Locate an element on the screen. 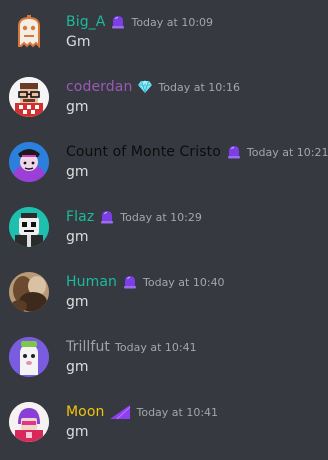 Image resolution: width=328 pixels, height=460 pixels. message-item: Big_A Today at 10:09 Gm is located at coordinates (164, 42).